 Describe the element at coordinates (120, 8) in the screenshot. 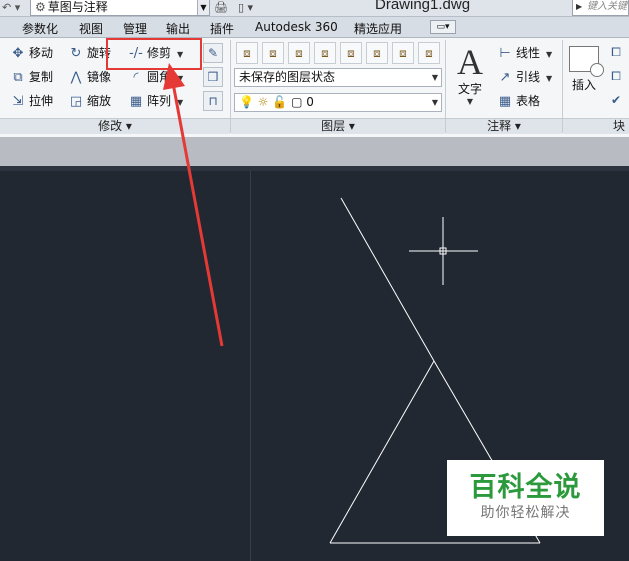

I see `workspace-select: ⚙ 草图与注释 ▼` at that location.